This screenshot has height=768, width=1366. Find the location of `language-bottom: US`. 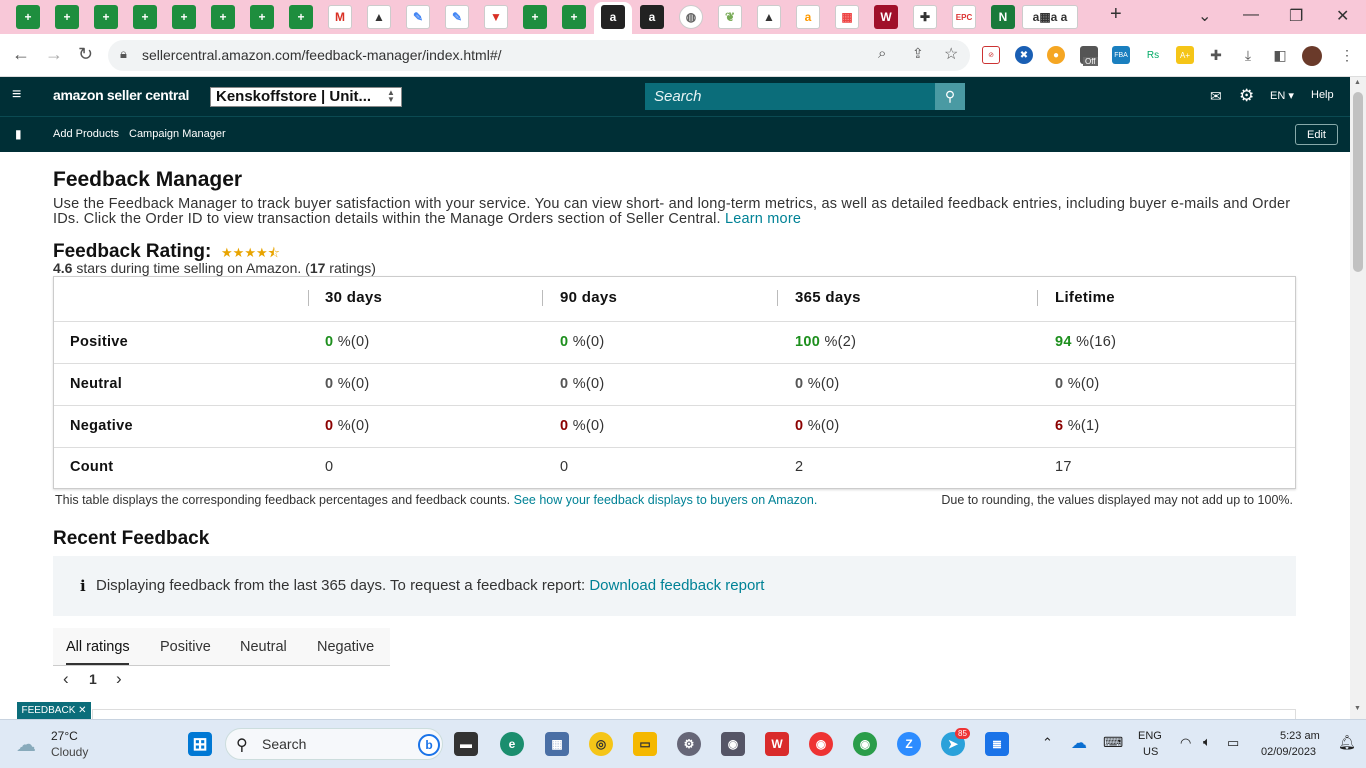

language-bottom: US is located at coordinates (1150, 752).